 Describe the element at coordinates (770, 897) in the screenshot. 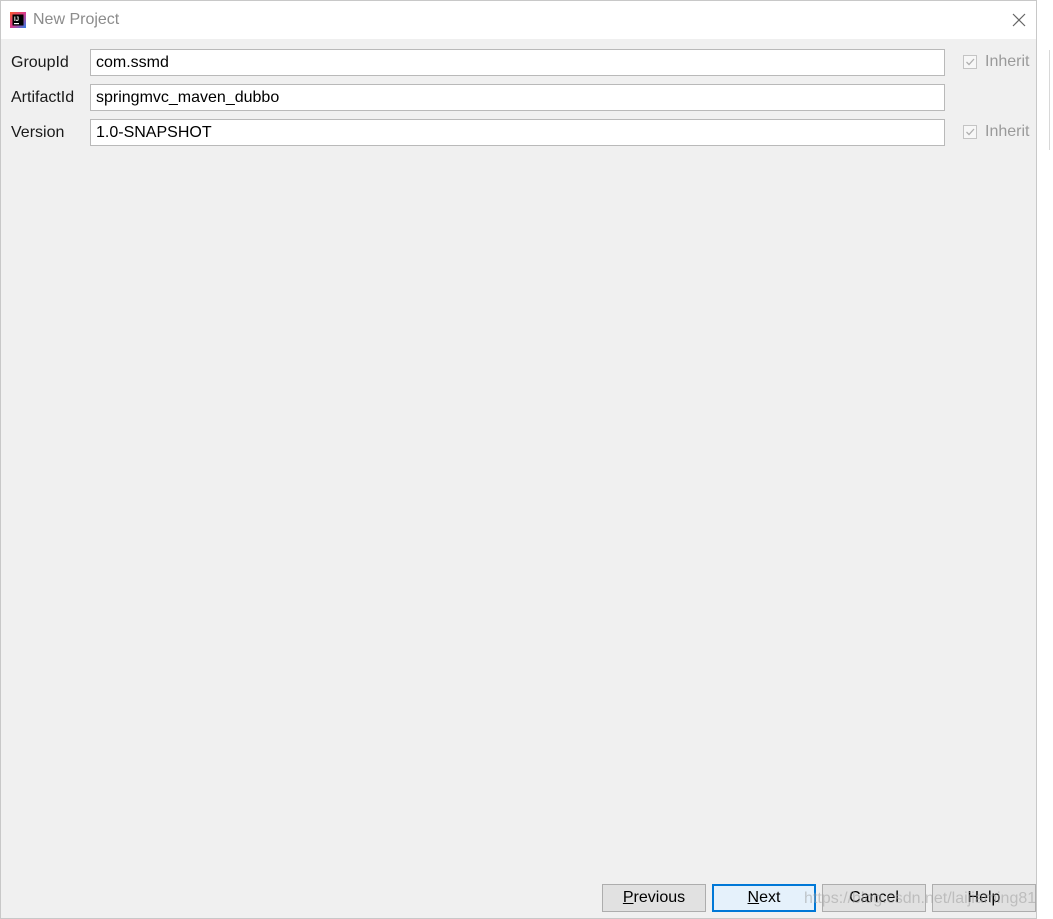

I see `button-label-rest: ext` at that location.